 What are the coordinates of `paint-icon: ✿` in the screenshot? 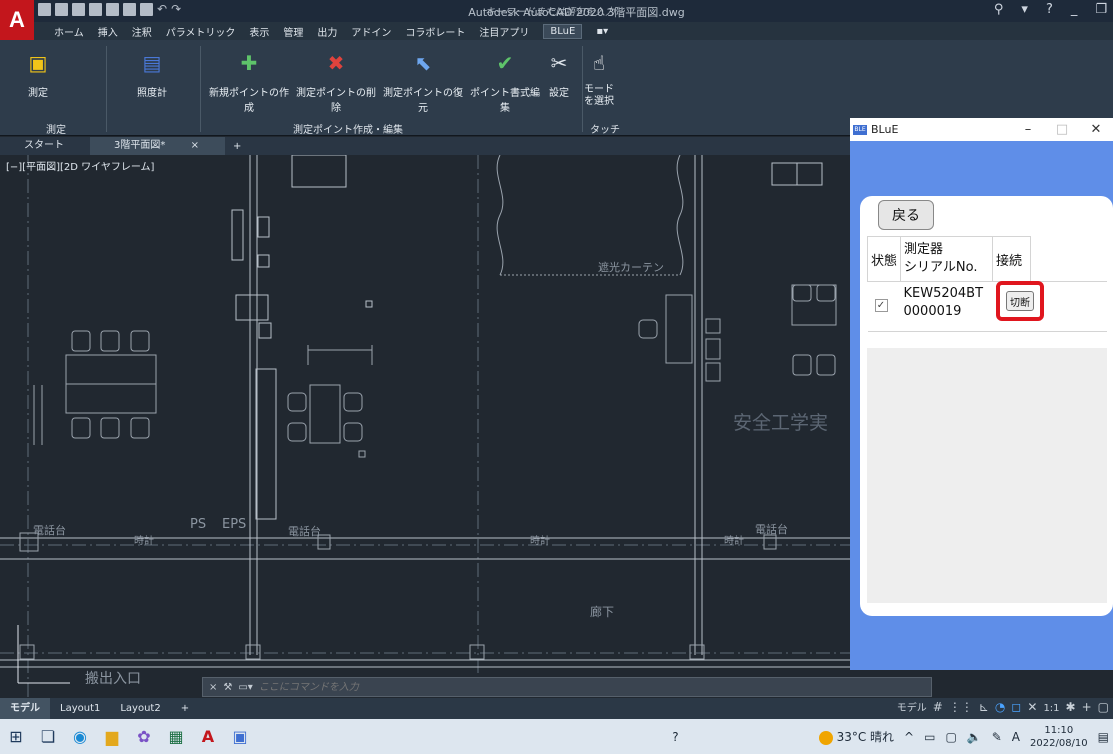 It's located at (144, 736).